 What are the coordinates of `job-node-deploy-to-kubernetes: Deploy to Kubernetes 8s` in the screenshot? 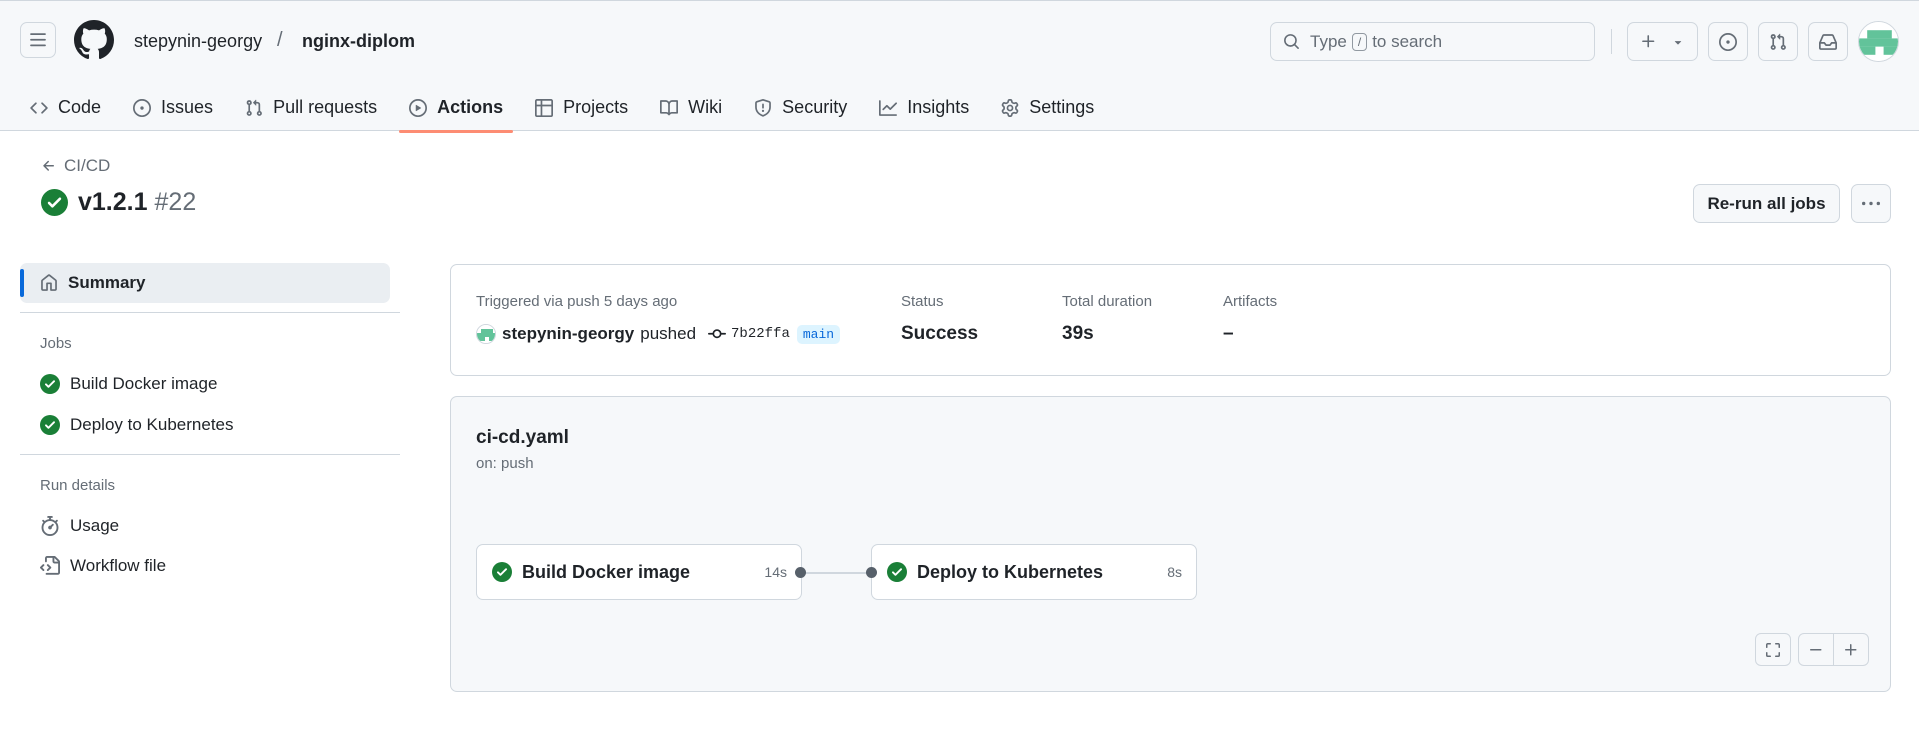 It's located at (1034, 572).